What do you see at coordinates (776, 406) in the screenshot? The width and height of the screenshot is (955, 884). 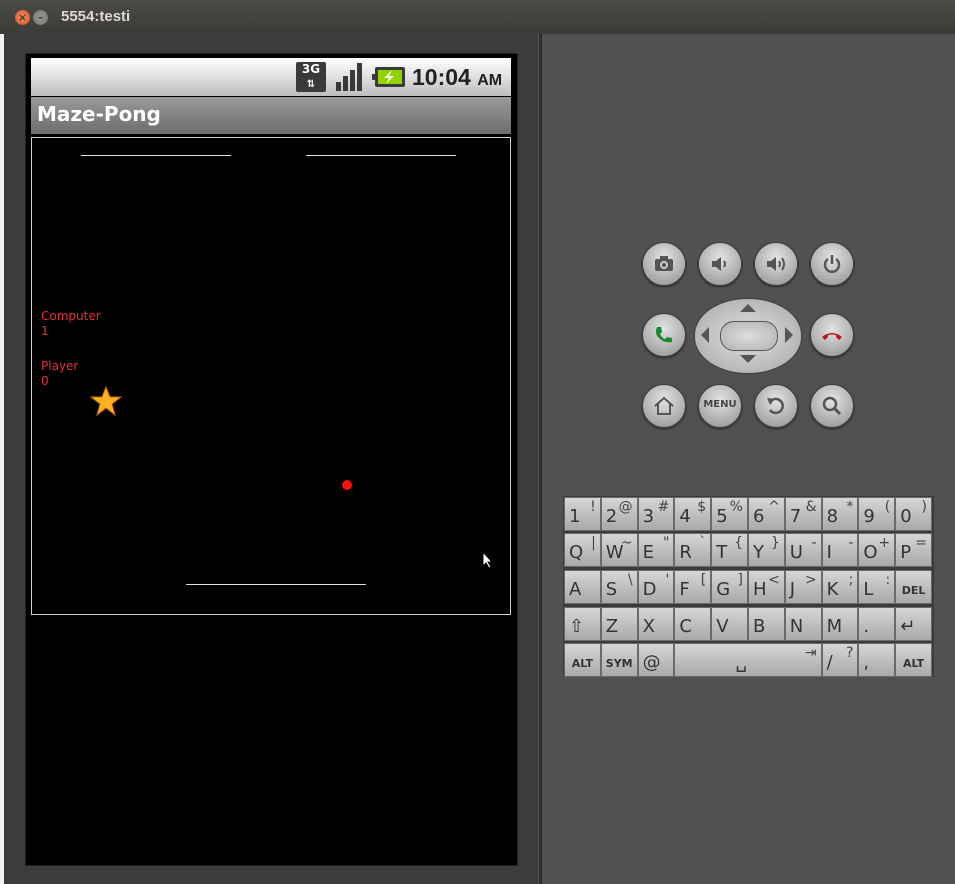 I see `back-button` at bounding box center [776, 406].